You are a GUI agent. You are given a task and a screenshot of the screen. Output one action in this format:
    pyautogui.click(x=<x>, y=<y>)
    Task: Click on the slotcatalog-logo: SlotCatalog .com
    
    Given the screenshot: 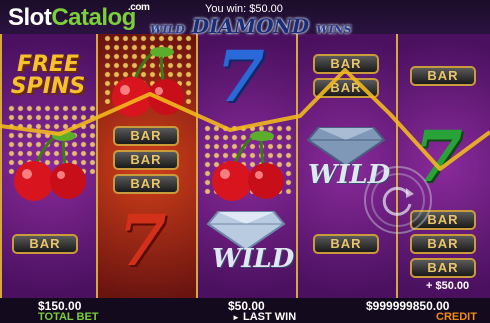 What is the action you would take?
    pyautogui.click(x=79, y=17)
    